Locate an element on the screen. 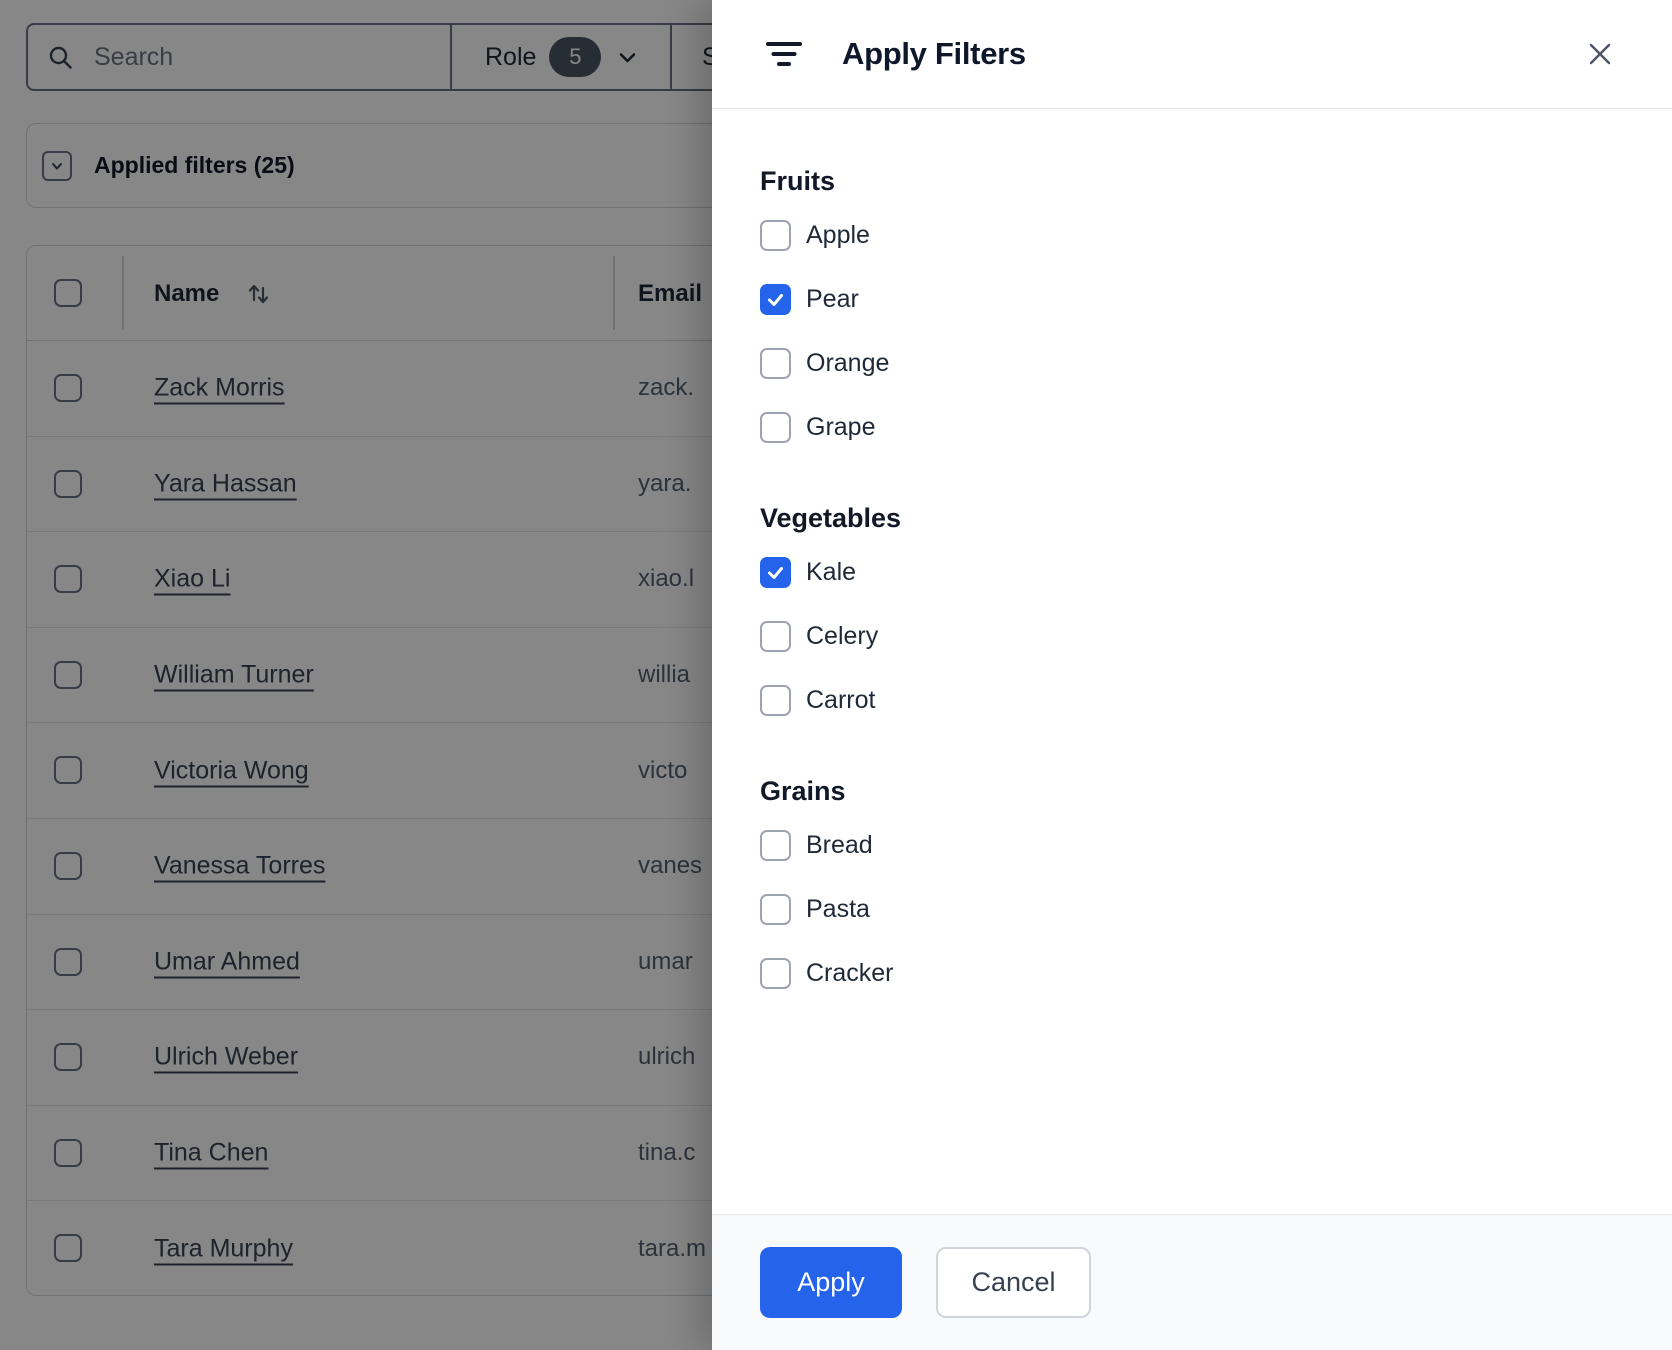 The width and height of the screenshot is (1672, 1350). option-label: Celery is located at coordinates (842, 635).